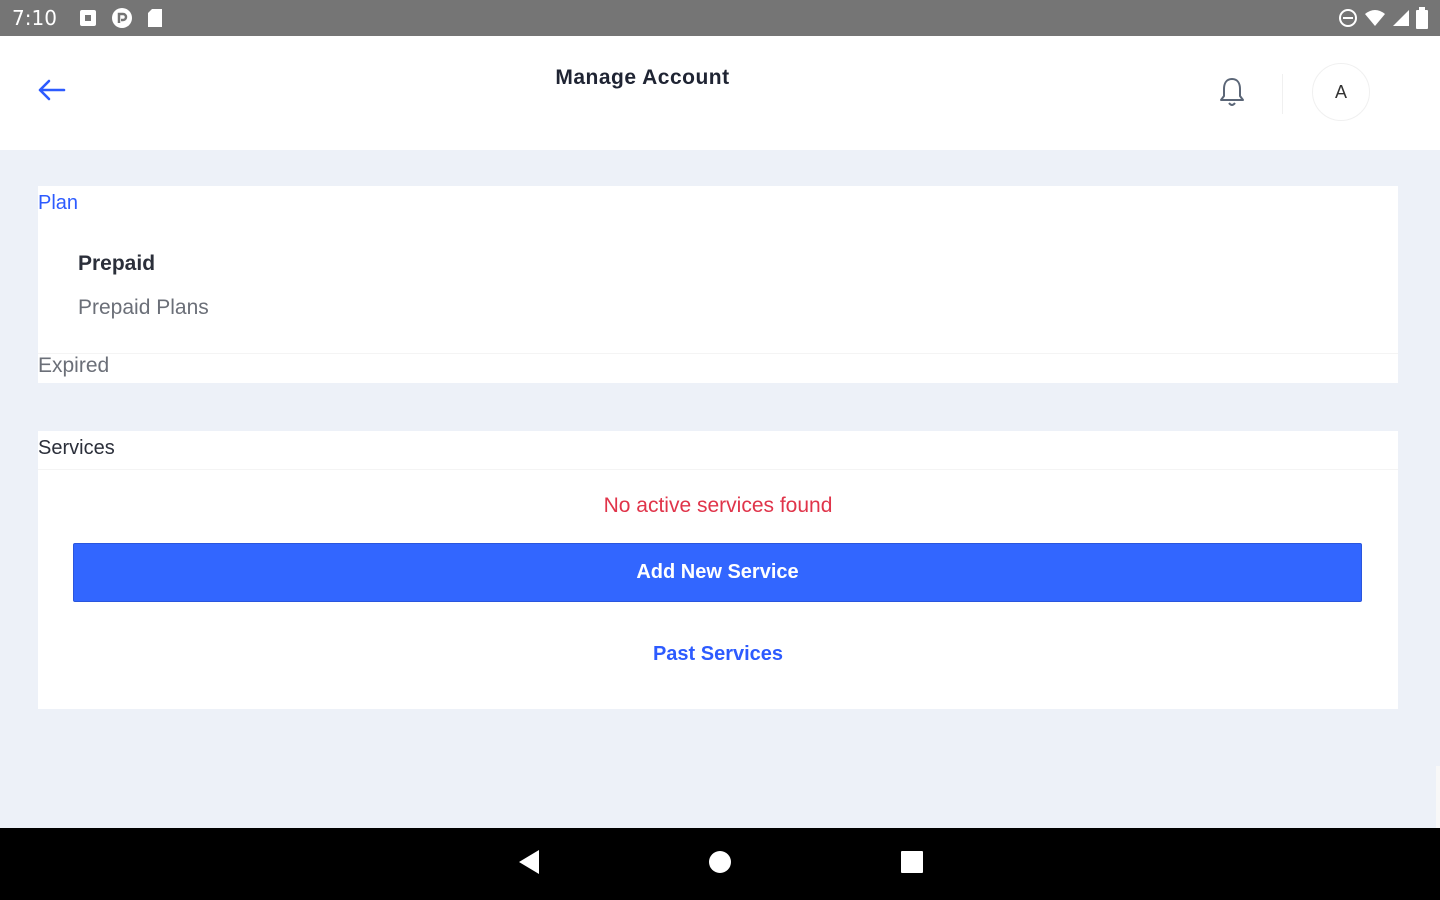 The height and width of the screenshot is (900, 1440). I want to click on bell-icon, so click(1232, 94).